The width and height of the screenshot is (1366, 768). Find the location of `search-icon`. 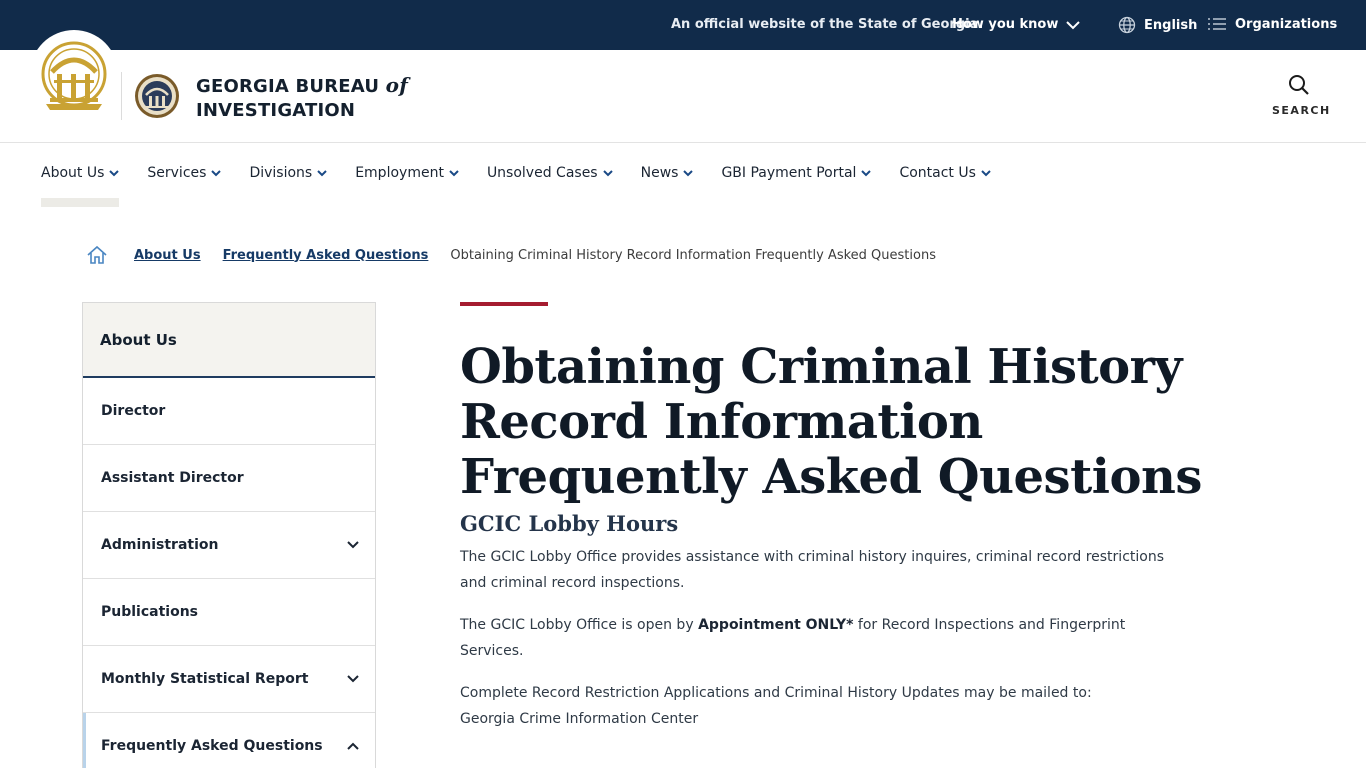

search-icon is located at coordinates (1299, 85).